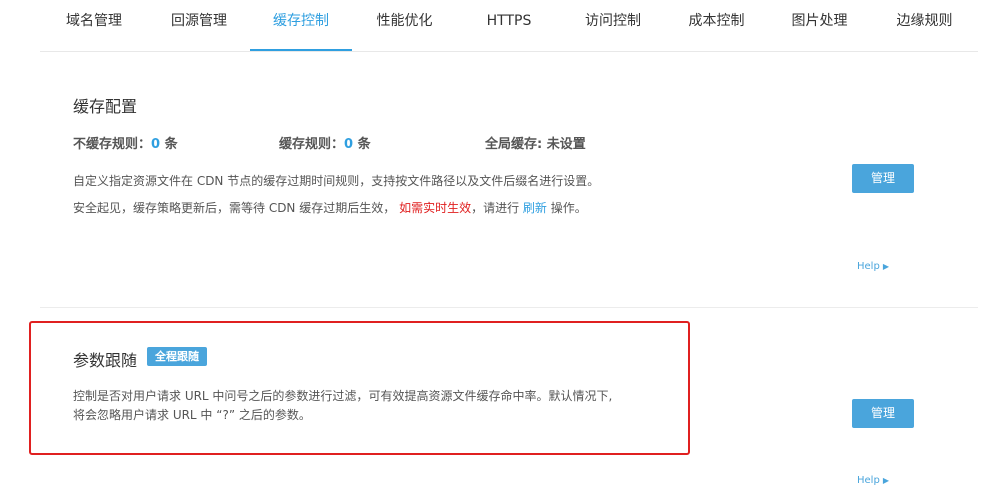  What do you see at coordinates (883, 178) in the screenshot?
I see `cache-config-manage-button: 管理` at bounding box center [883, 178].